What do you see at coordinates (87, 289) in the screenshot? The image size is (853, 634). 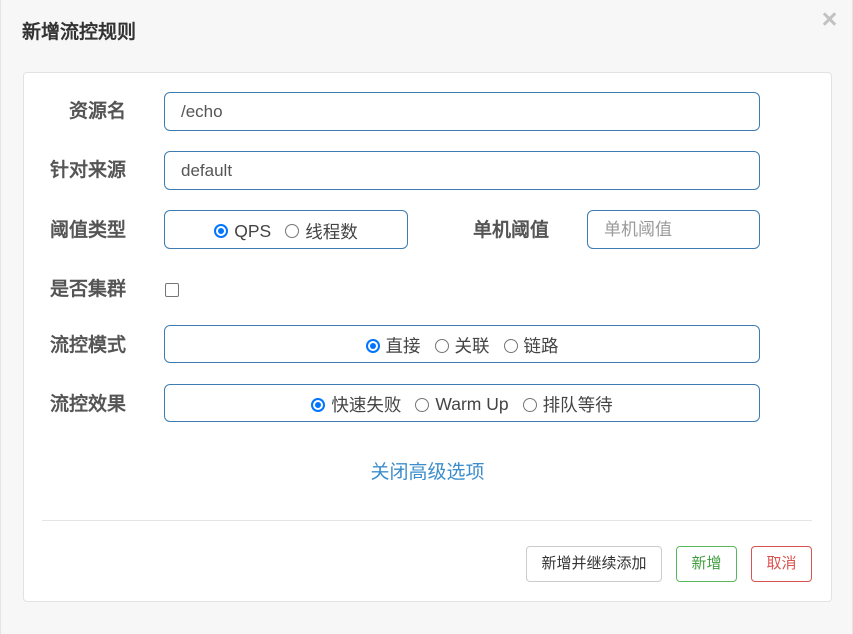 I see `cluster-label: 是否集群` at bounding box center [87, 289].